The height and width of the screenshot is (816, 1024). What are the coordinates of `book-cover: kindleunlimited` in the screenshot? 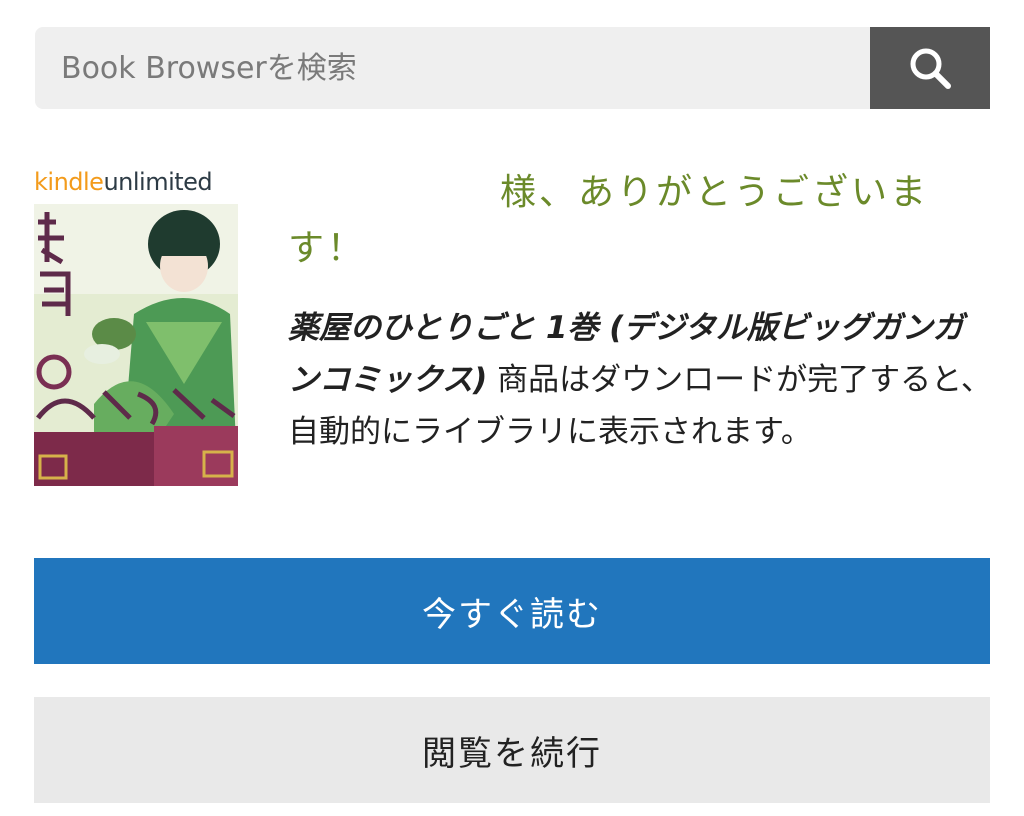 It's located at (136, 323).